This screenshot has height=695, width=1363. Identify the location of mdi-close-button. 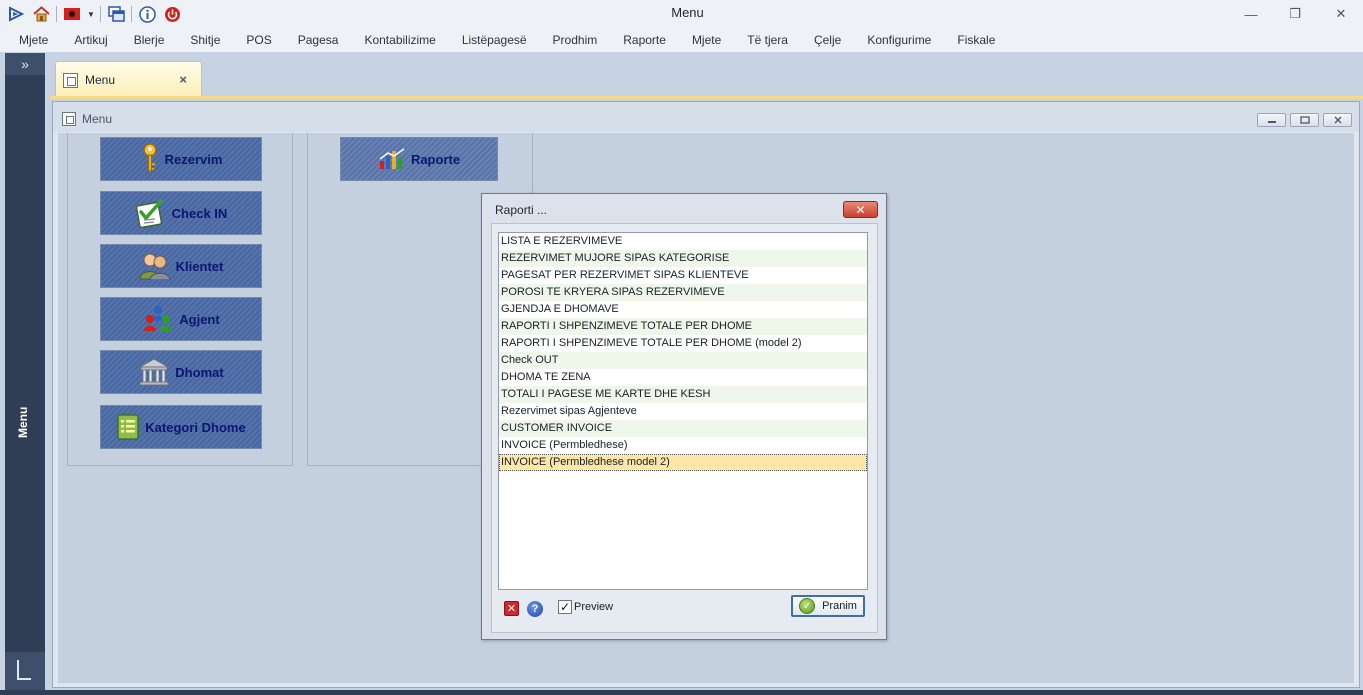
(1337, 120).